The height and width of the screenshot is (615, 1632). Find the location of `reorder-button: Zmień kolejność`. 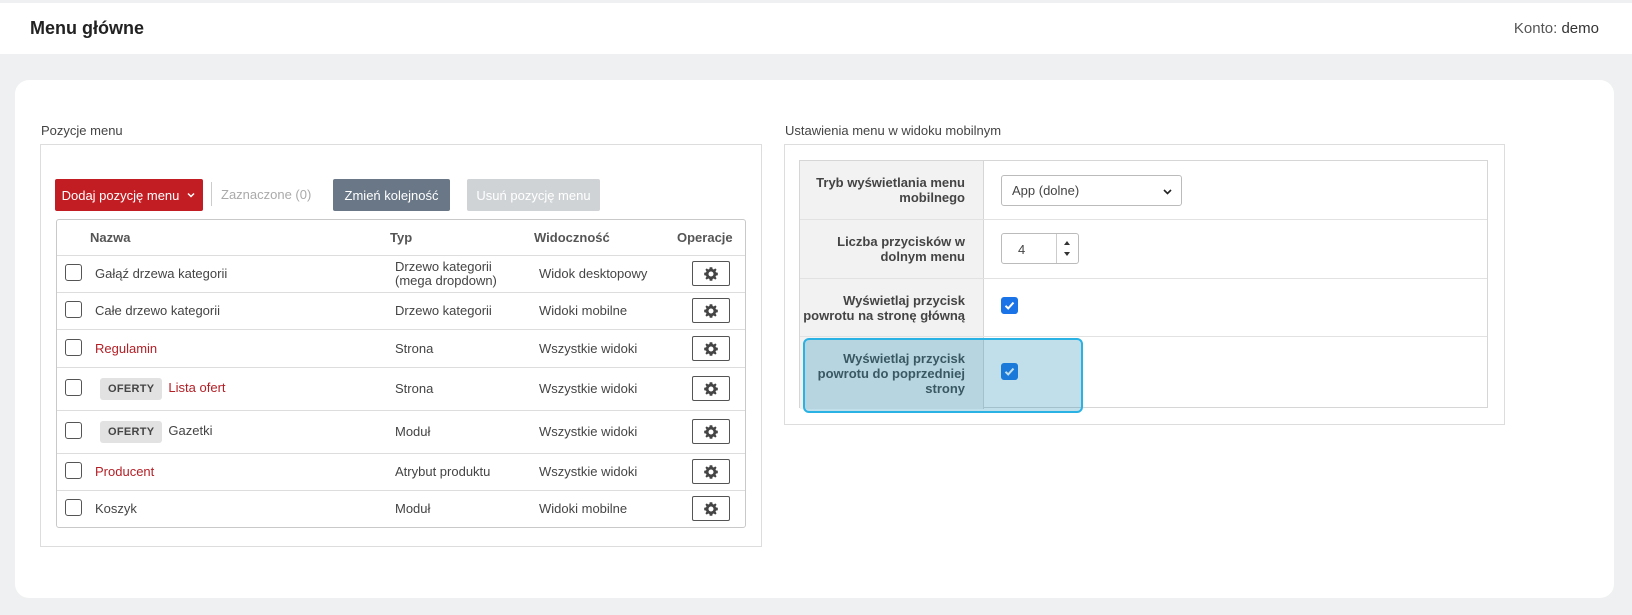

reorder-button: Zmień kolejność is located at coordinates (391, 195).